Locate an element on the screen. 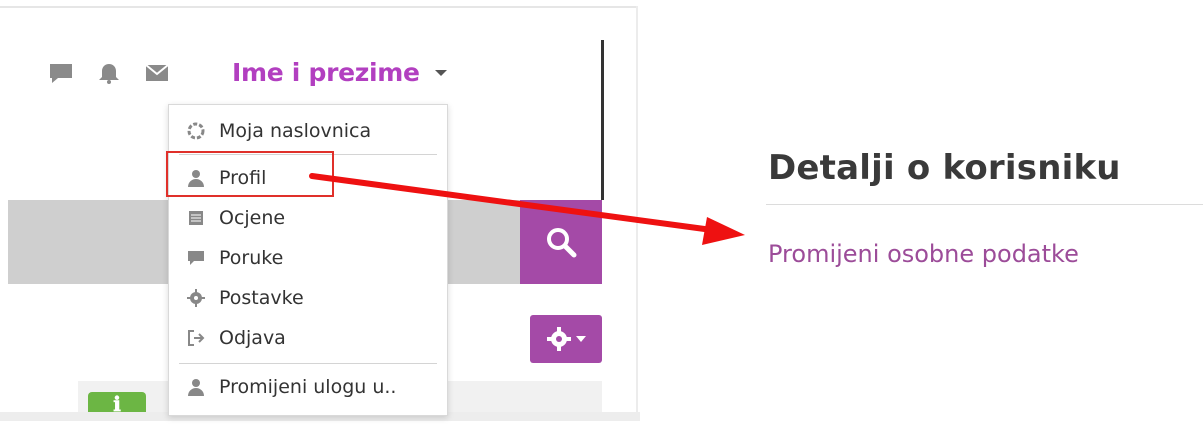 The height and width of the screenshot is (424, 1203). annotation-arrow is located at coordinates (527, 209).